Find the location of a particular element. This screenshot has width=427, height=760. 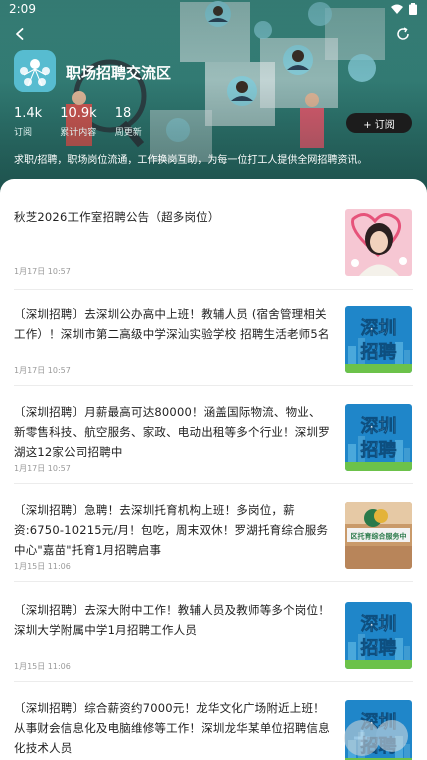

team-icon is located at coordinates (35, 71).